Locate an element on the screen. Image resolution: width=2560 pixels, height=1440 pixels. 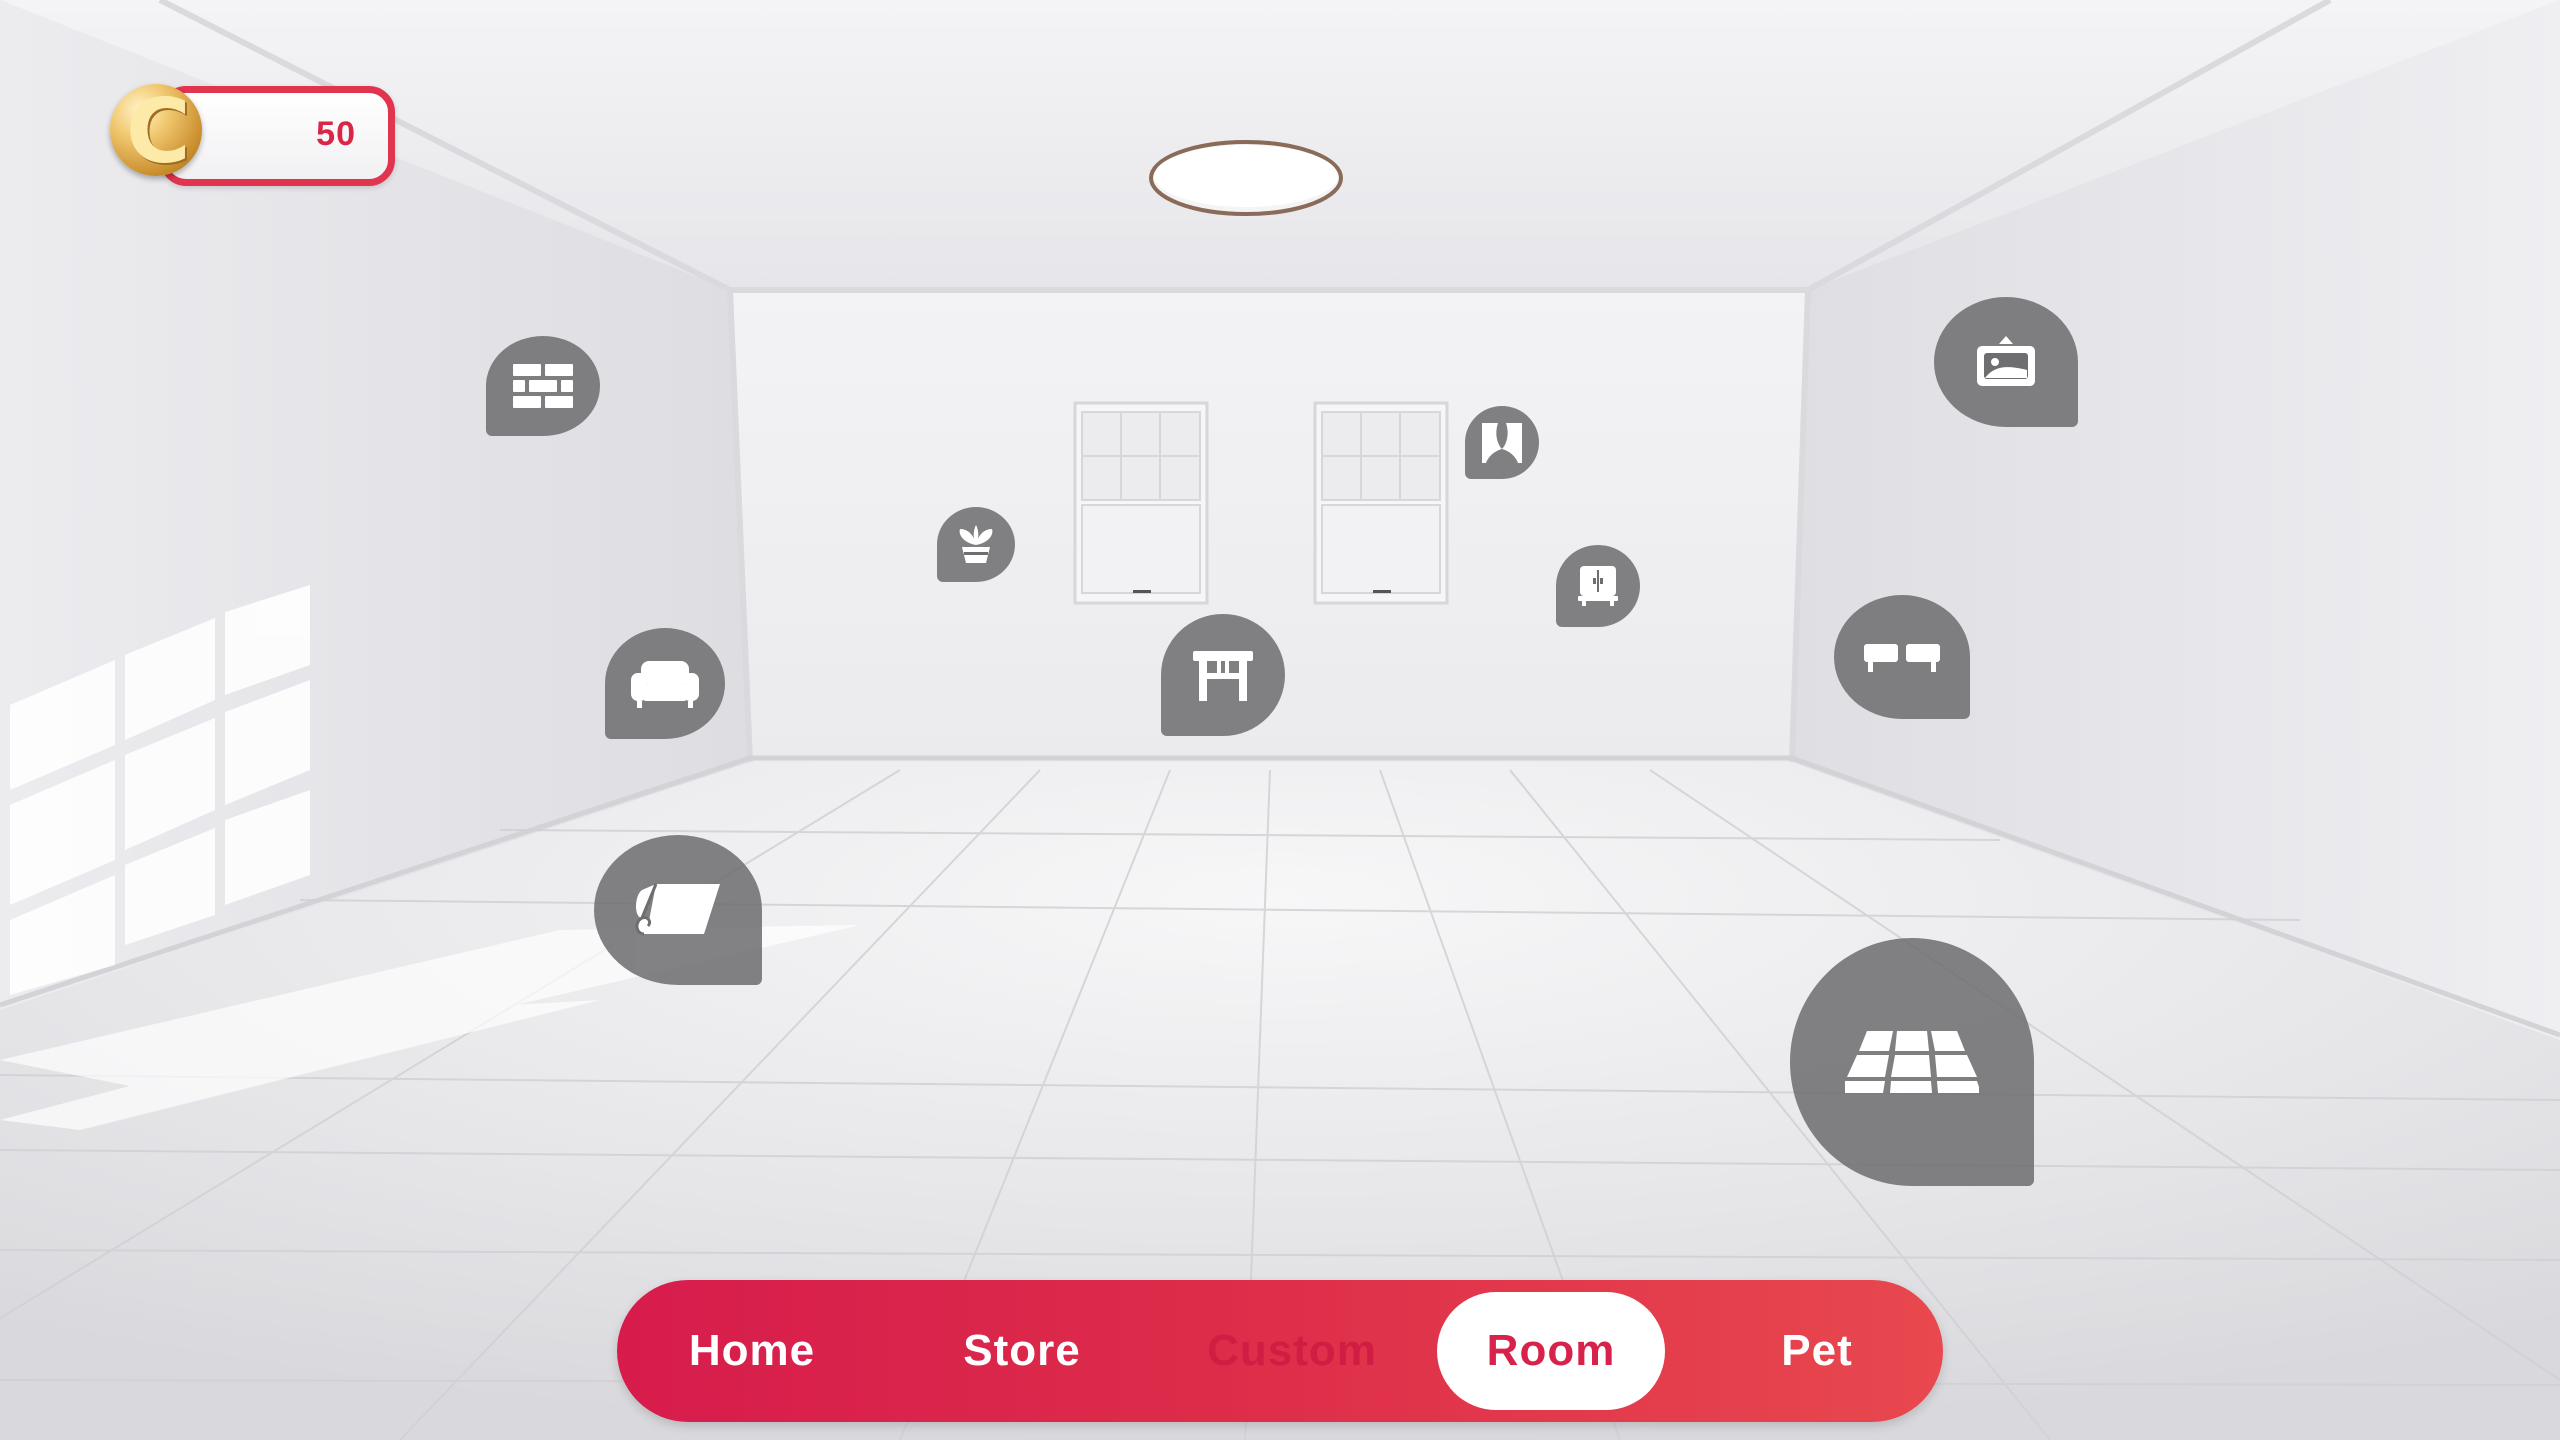
plant-marker is located at coordinates (976, 544).